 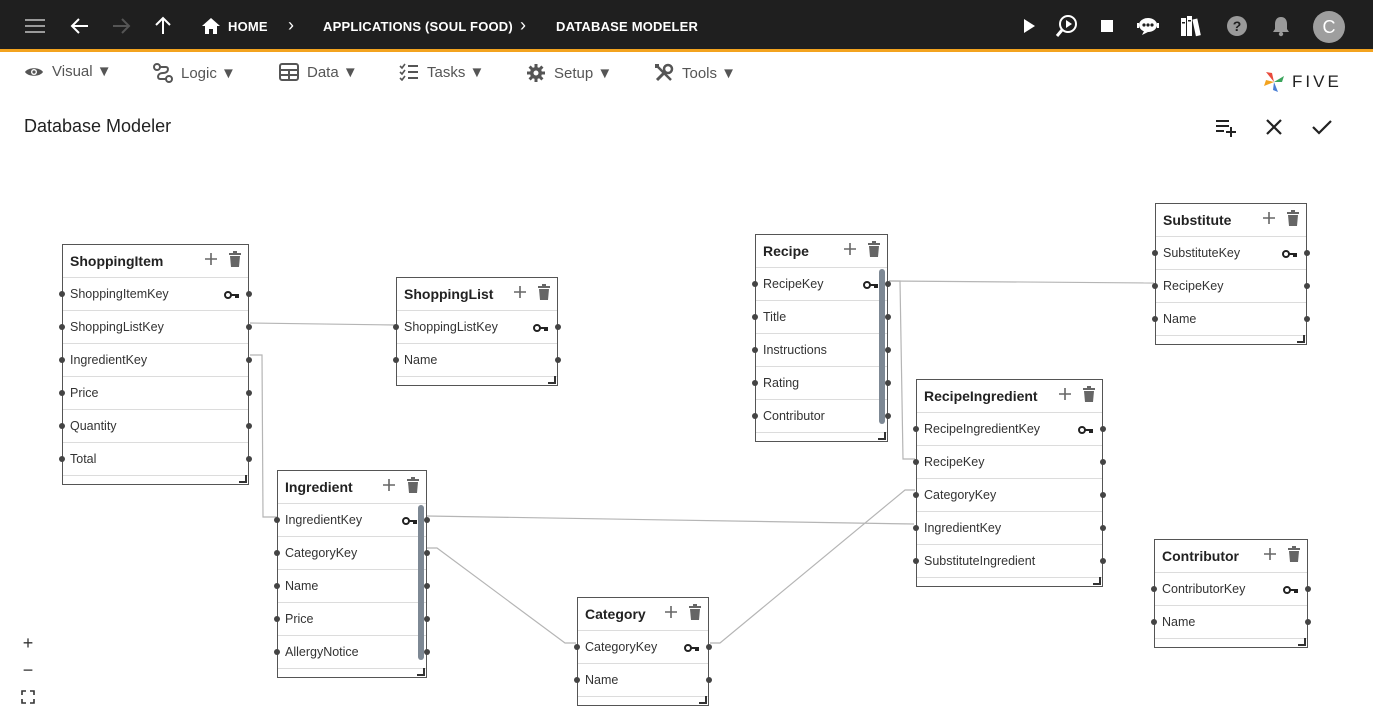 What do you see at coordinates (248, 26) in the screenshot?
I see `breadcrumb-home: HOME` at bounding box center [248, 26].